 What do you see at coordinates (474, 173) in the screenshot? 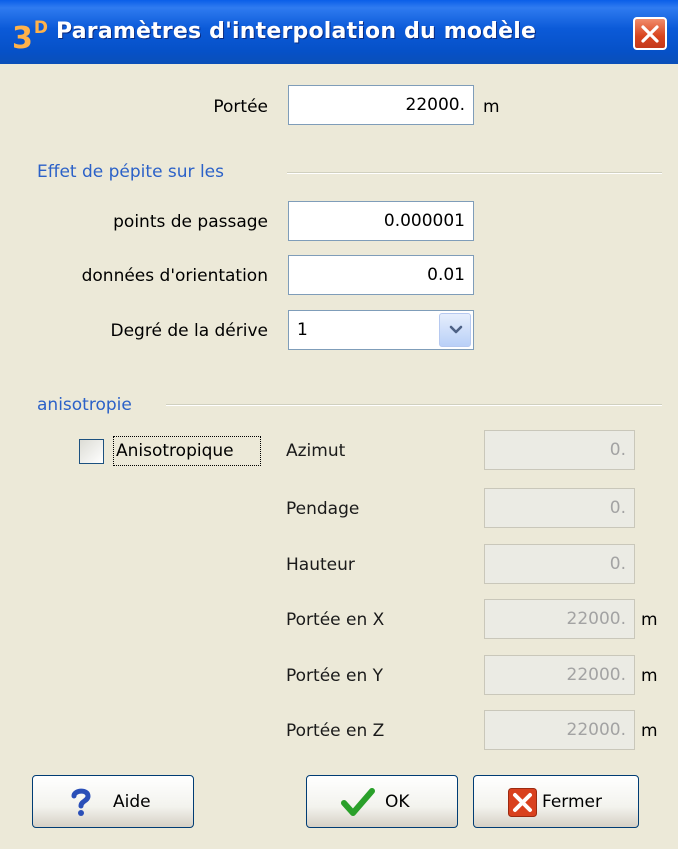
I see `nugget-section-separator` at bounding box center [474, 173].